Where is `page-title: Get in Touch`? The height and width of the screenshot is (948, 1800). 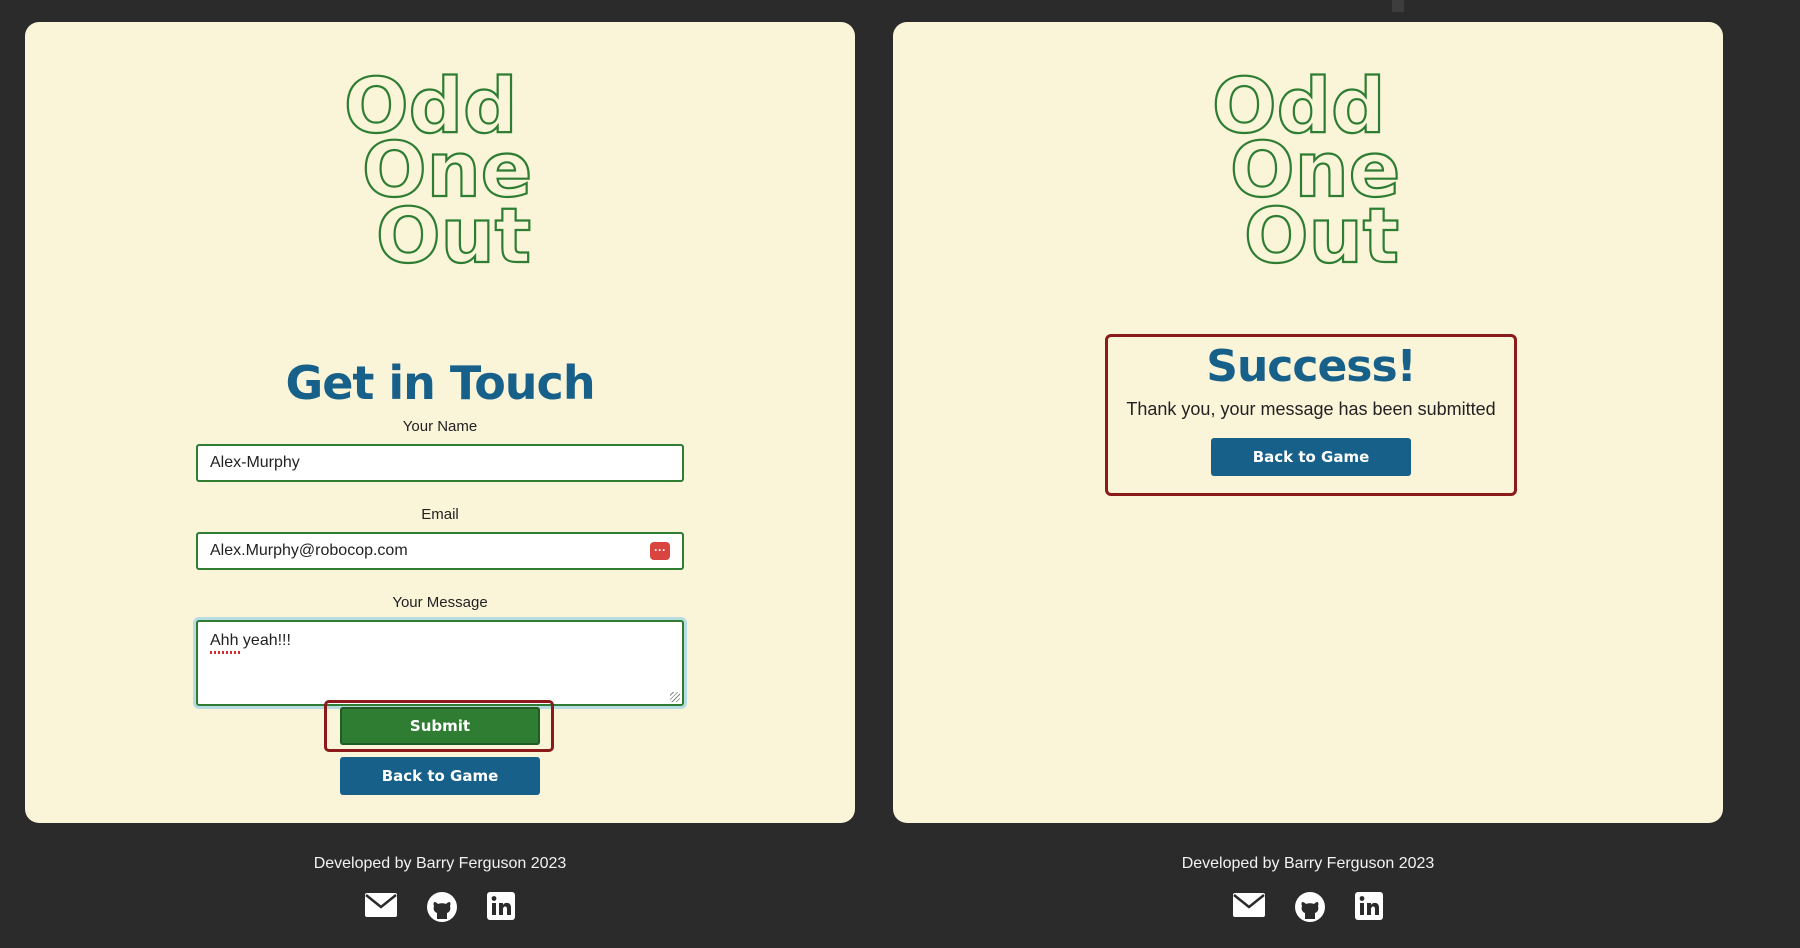
page-title: Get in Touch is located at coordinates (440, 383).